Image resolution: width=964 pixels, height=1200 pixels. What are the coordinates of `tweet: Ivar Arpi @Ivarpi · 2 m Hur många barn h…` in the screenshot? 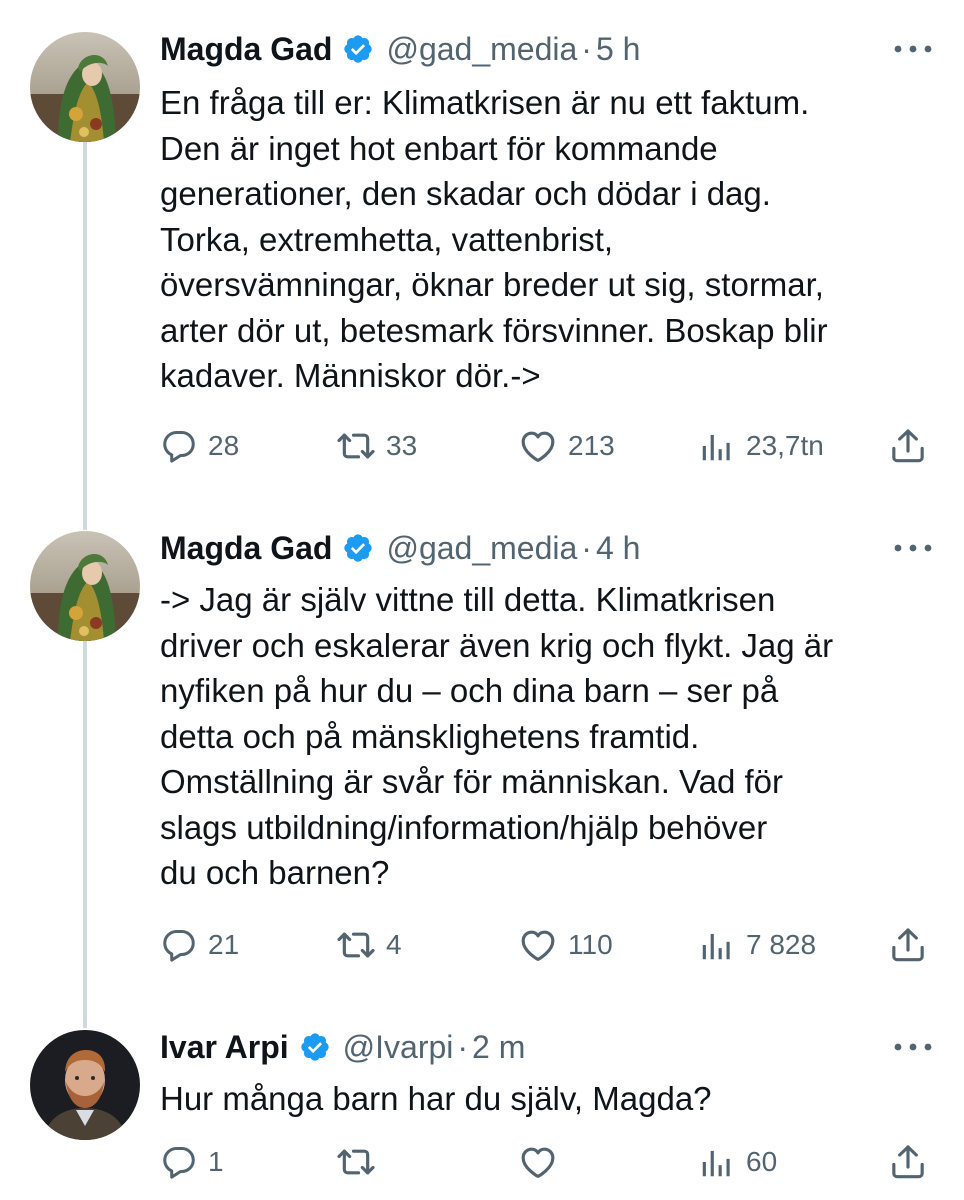 It's located at (482, 1112).